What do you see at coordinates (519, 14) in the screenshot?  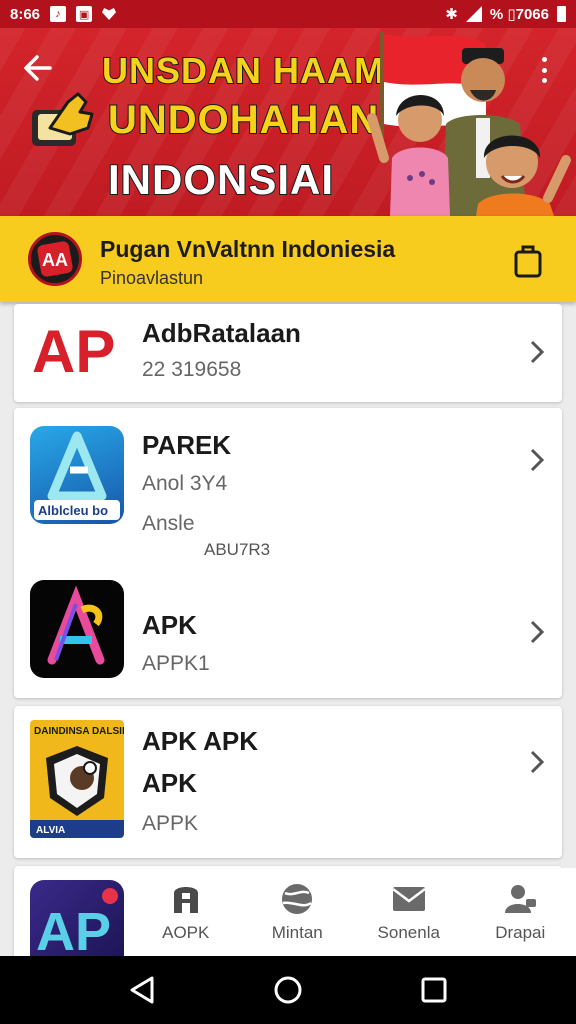 I see `status-right-text: % ▯7066` at bounding box center [519, 14].